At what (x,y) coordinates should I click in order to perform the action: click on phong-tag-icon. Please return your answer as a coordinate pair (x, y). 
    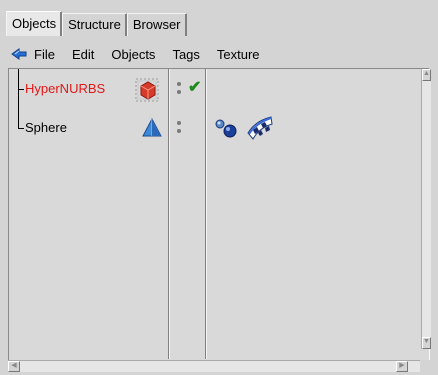
    Looking at the image, I should click on (226, 128).